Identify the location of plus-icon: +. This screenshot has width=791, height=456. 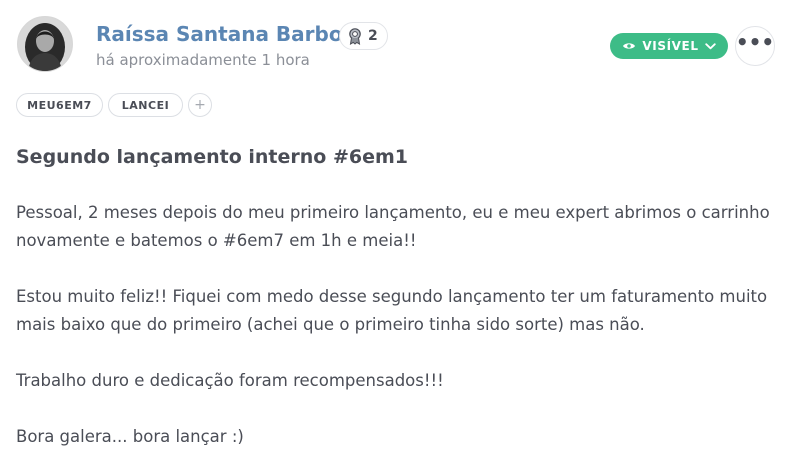
(200, 105).